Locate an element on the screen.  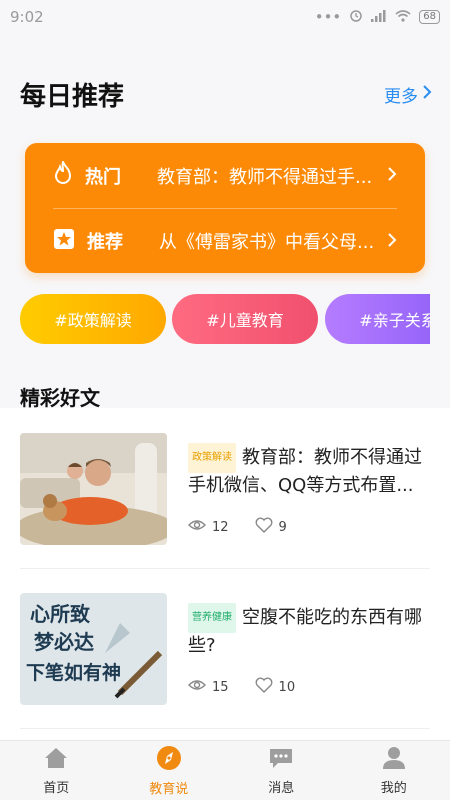
view-count-value: 15 is located at coordinates (220, 687).